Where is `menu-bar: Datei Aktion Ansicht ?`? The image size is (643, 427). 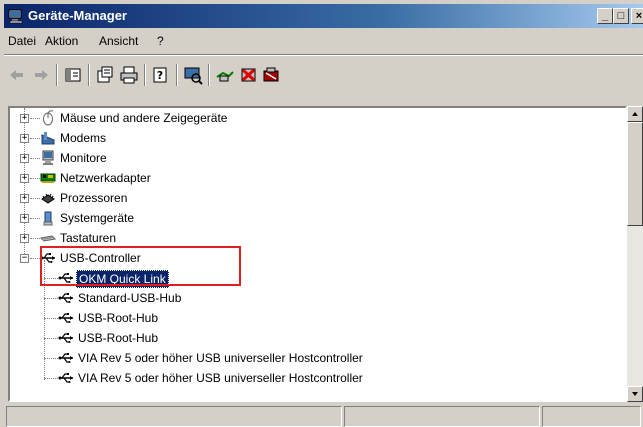 menu-bar: Datei Aktion Ansicht ? is located at coordinates (323, 41).